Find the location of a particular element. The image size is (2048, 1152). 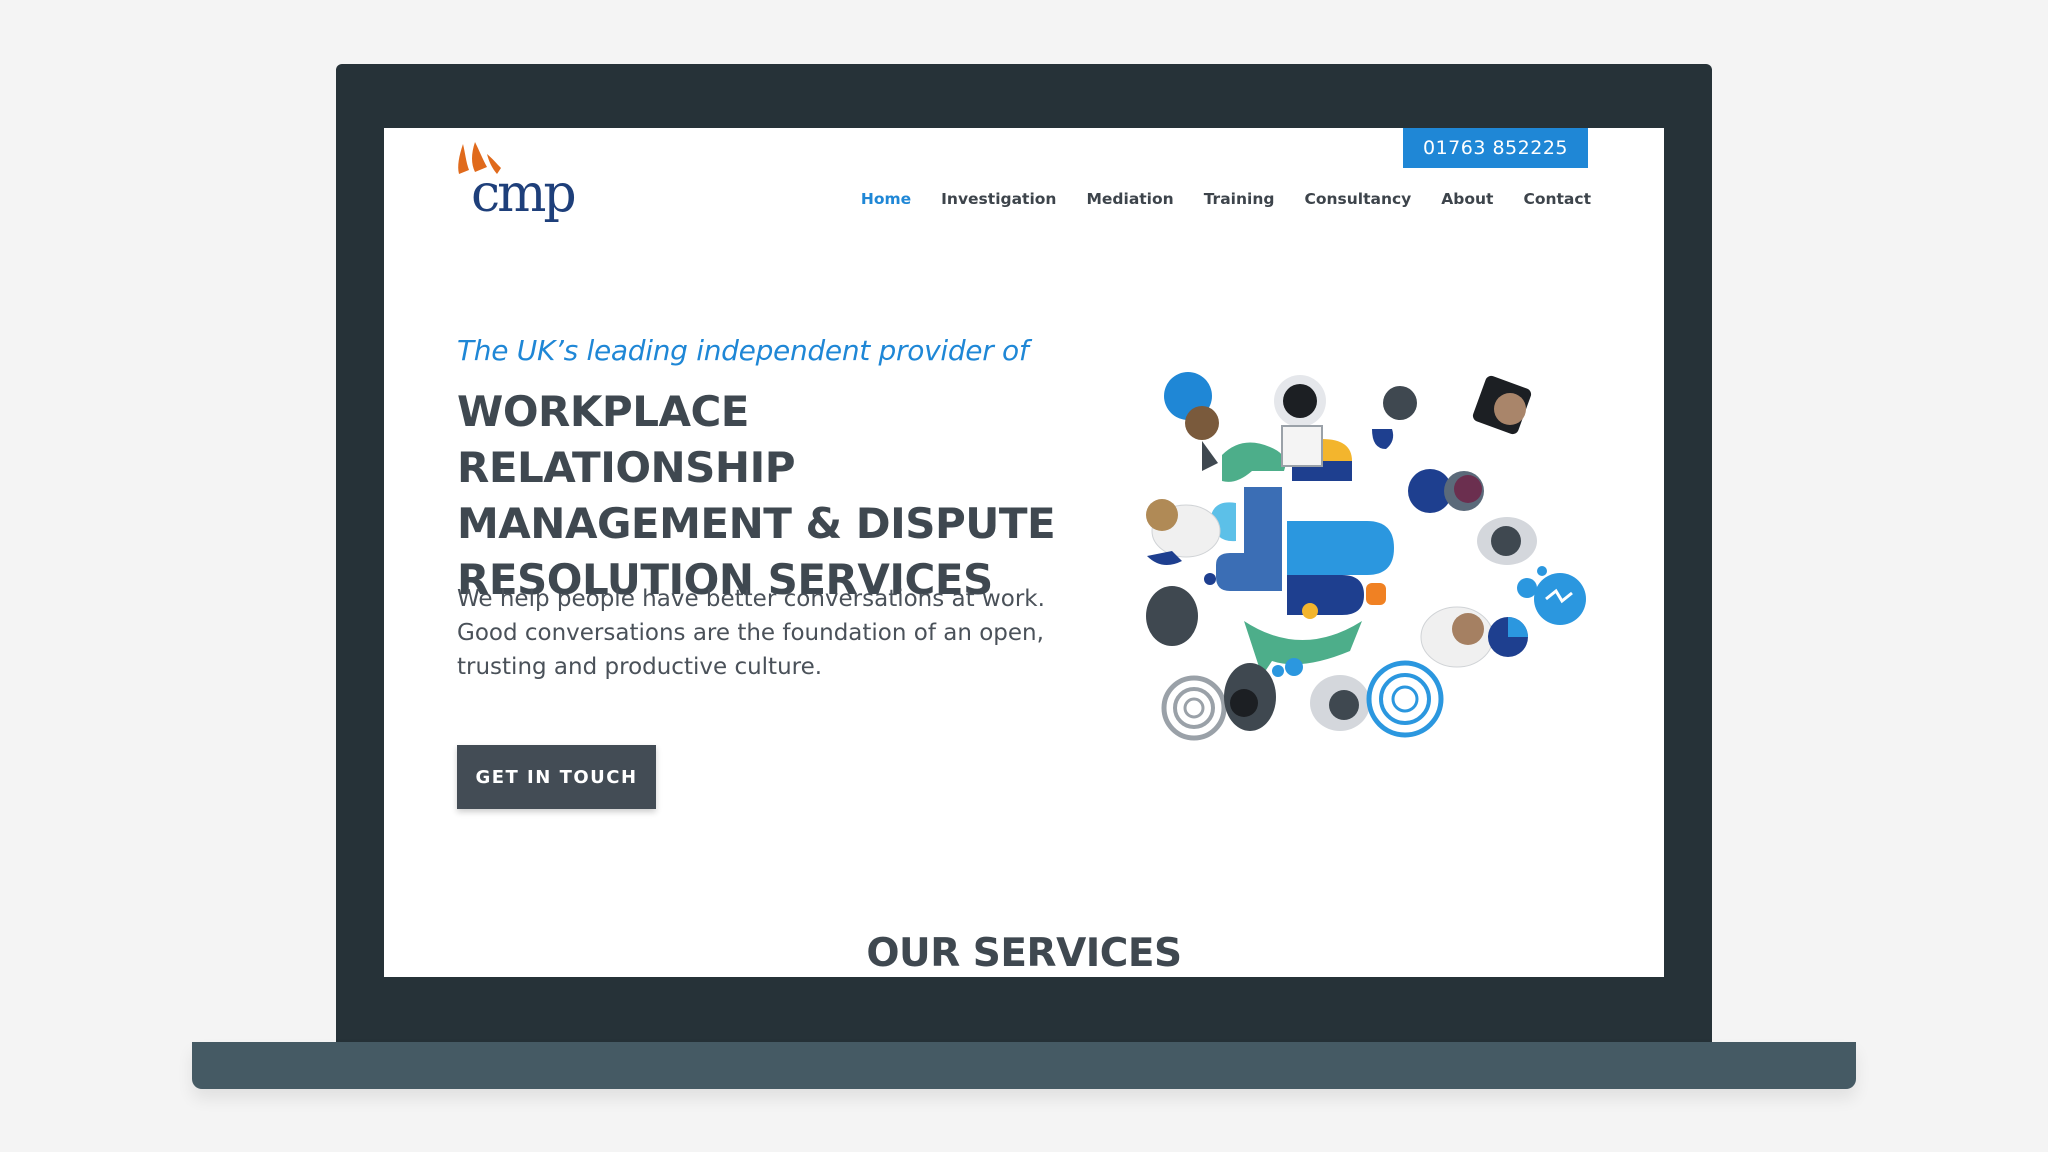

logo-wordmark: cmp is located at coordinates (524, 194).